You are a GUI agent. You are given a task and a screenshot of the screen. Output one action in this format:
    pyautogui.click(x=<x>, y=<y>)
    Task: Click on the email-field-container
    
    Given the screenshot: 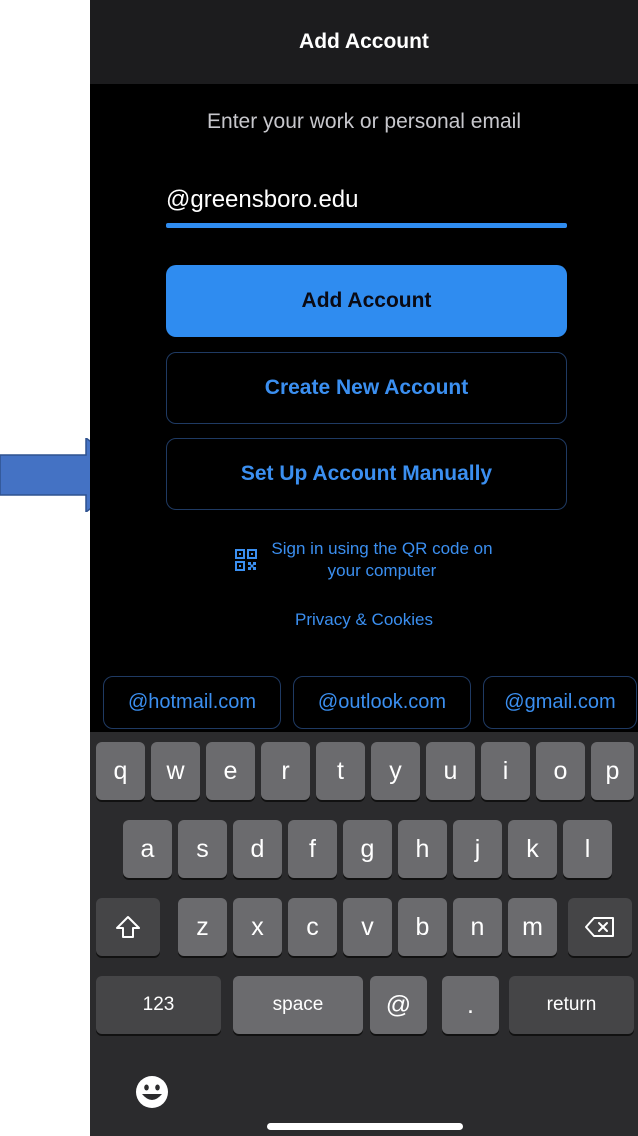 What is the action you would take?
    pyautogui.click(x=366, y=203)
    